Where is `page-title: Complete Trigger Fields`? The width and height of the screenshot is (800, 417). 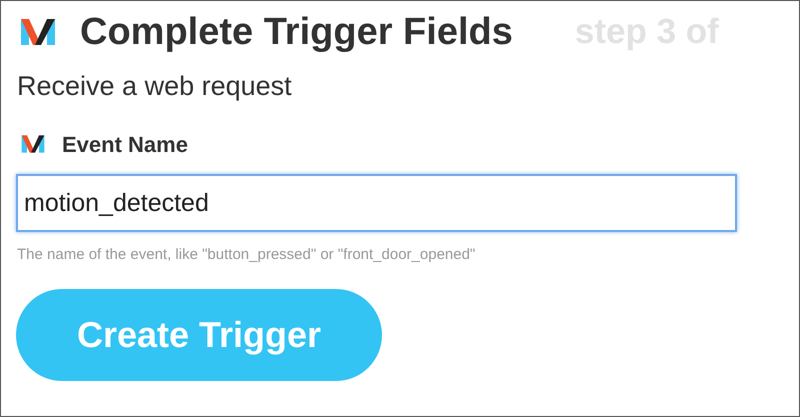
page-title: Complete Trigger Fields is located at coordinates (296, 32).